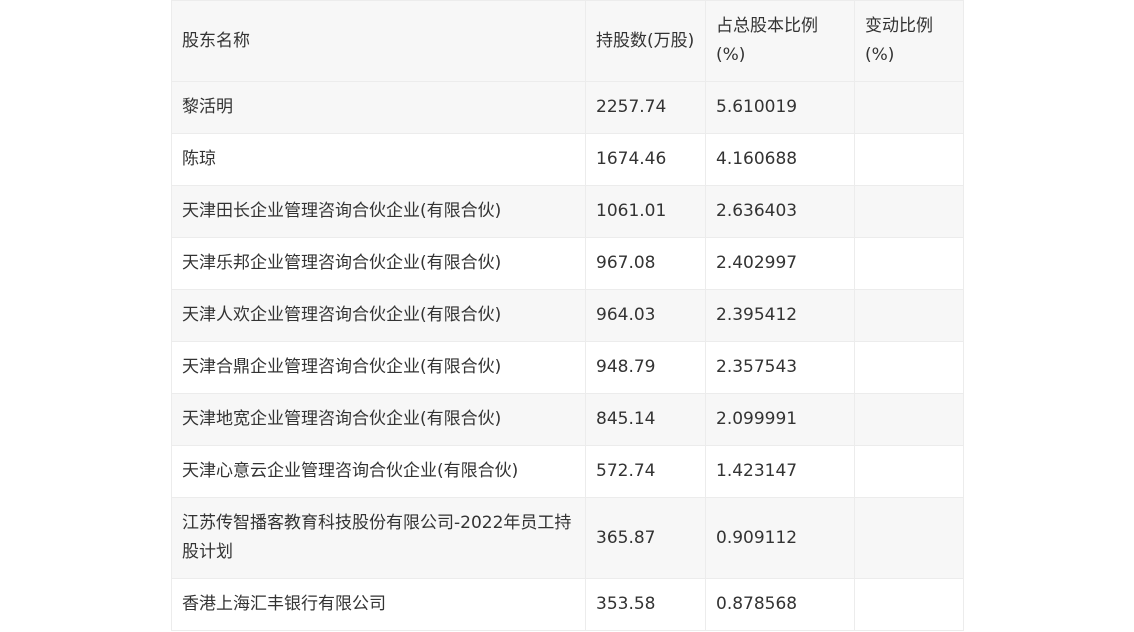  Describe the element at coordinates (780, 315) in the screenshot. I see `cell-ratio: 2.395412` at that location.